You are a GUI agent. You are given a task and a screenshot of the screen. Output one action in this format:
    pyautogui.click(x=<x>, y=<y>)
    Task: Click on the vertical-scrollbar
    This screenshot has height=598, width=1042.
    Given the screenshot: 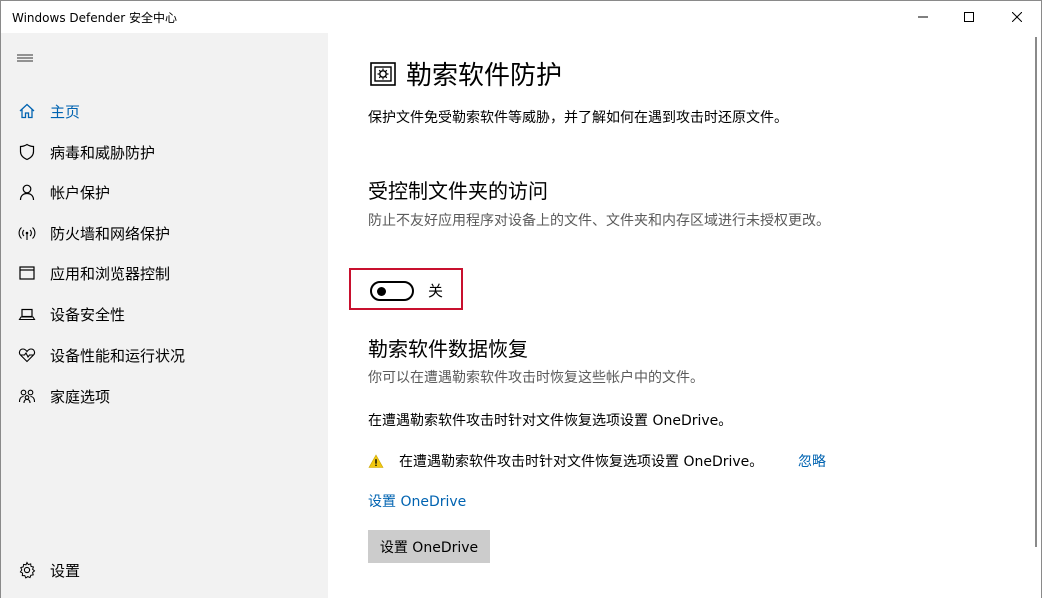 What is the action you would take?
    pyautogui.click(x=1036, y=315)
    